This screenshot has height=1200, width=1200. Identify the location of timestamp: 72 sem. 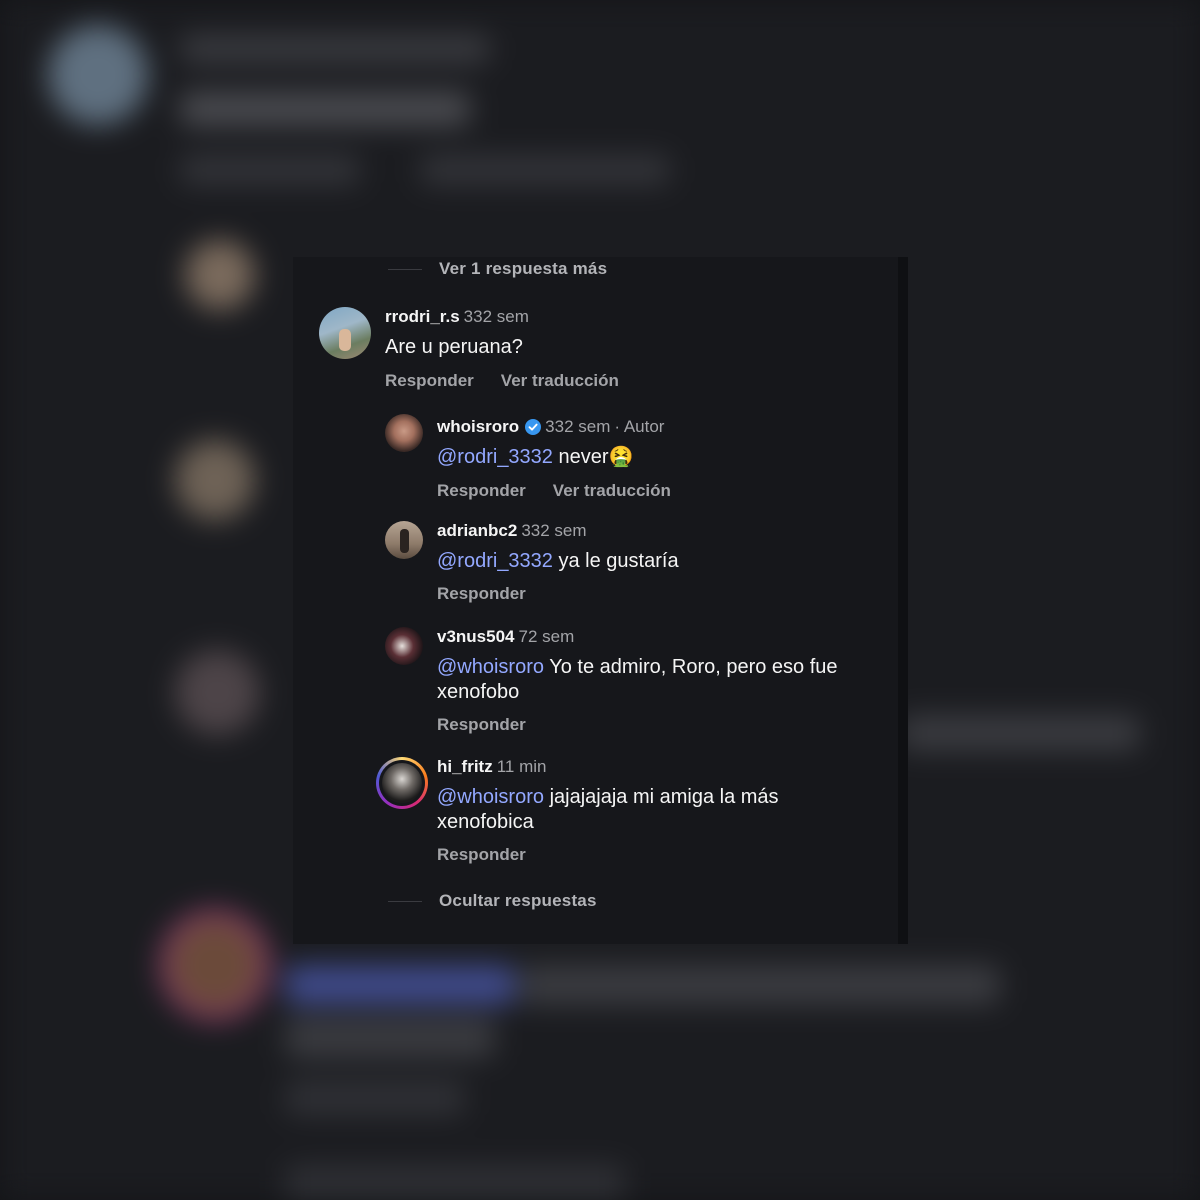
(546, 636).